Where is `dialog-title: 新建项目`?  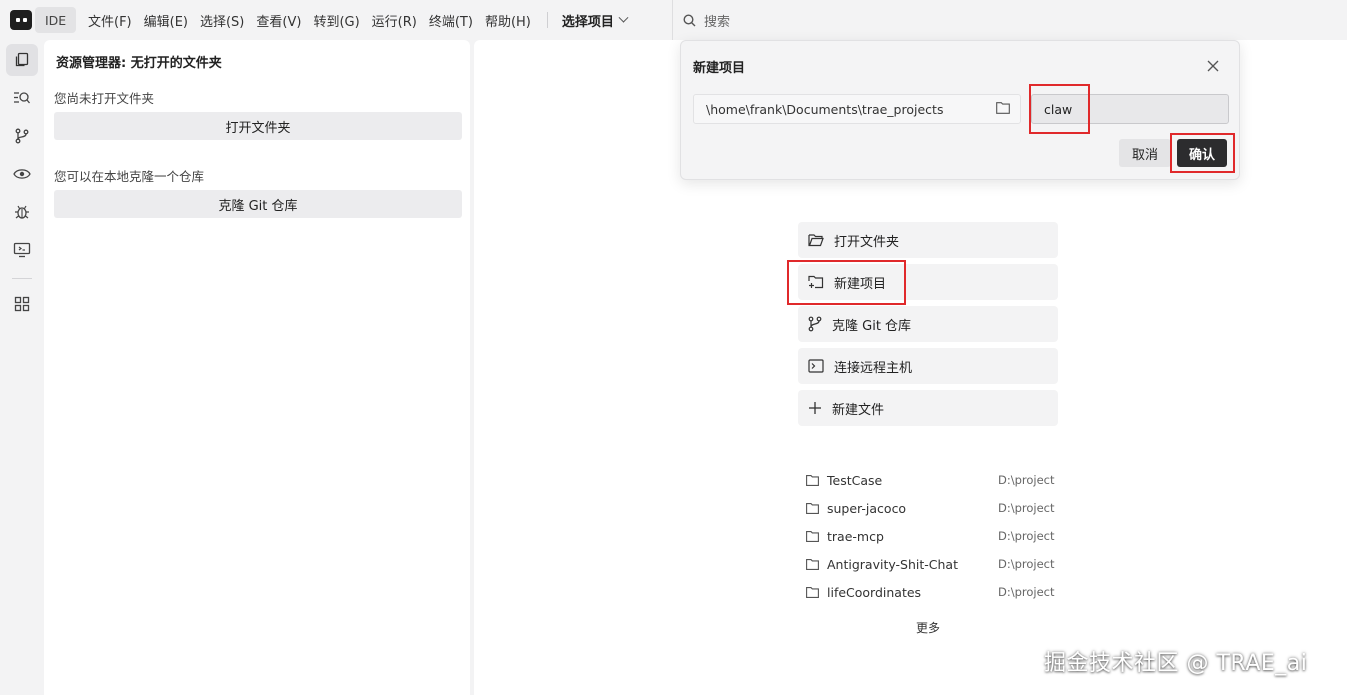 dialog-title: 新建项目 is located at coordinates (719, 68).